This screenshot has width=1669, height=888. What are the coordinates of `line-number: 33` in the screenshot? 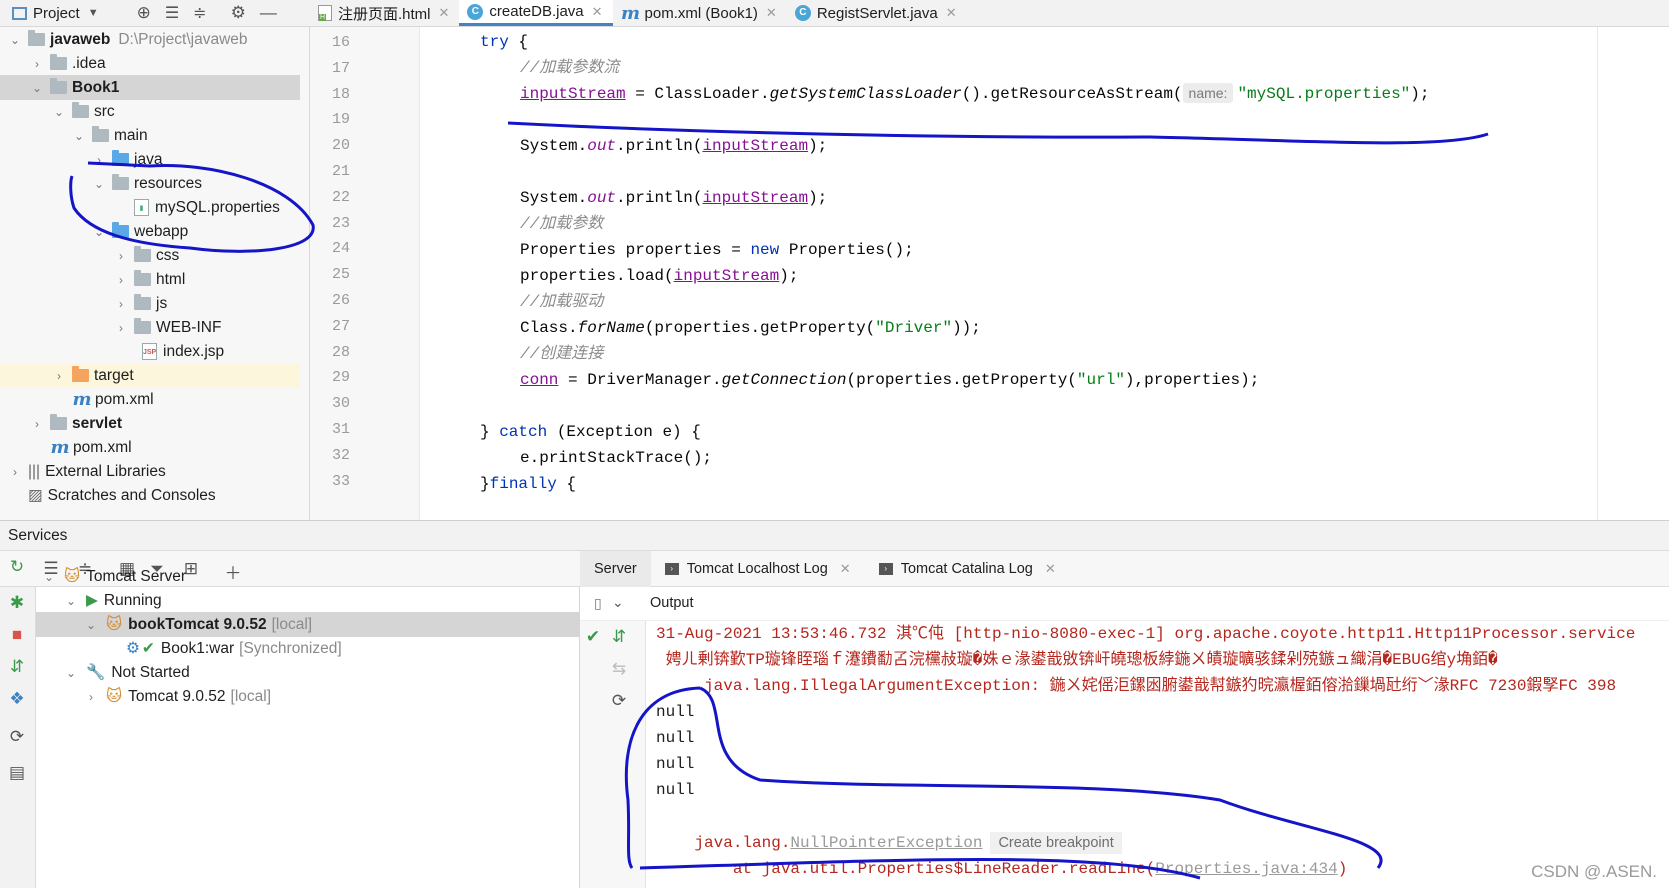 It's located at (330, 481).